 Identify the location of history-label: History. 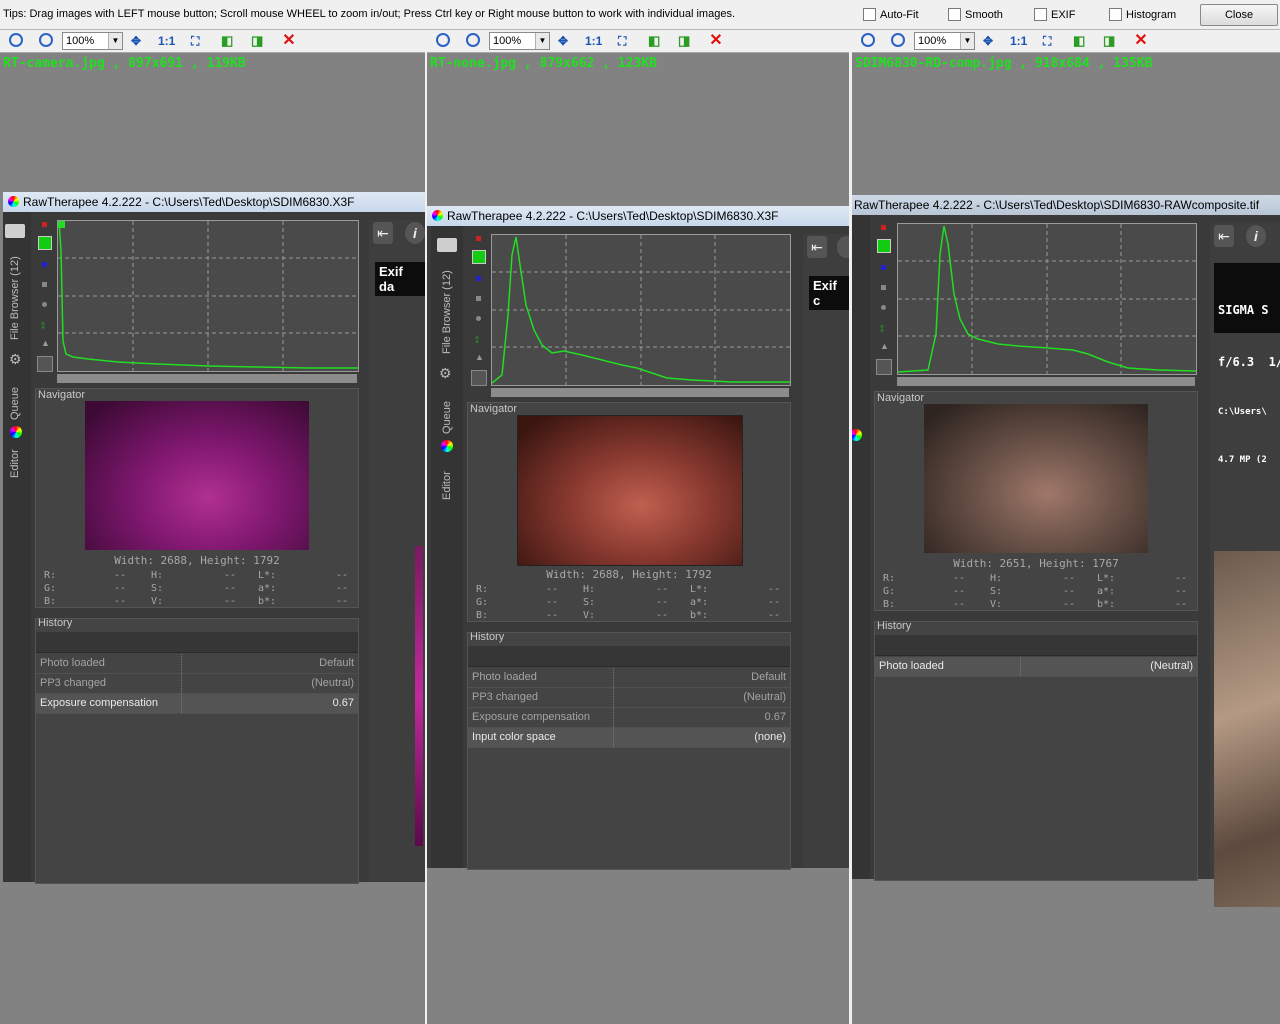
(894, 626).